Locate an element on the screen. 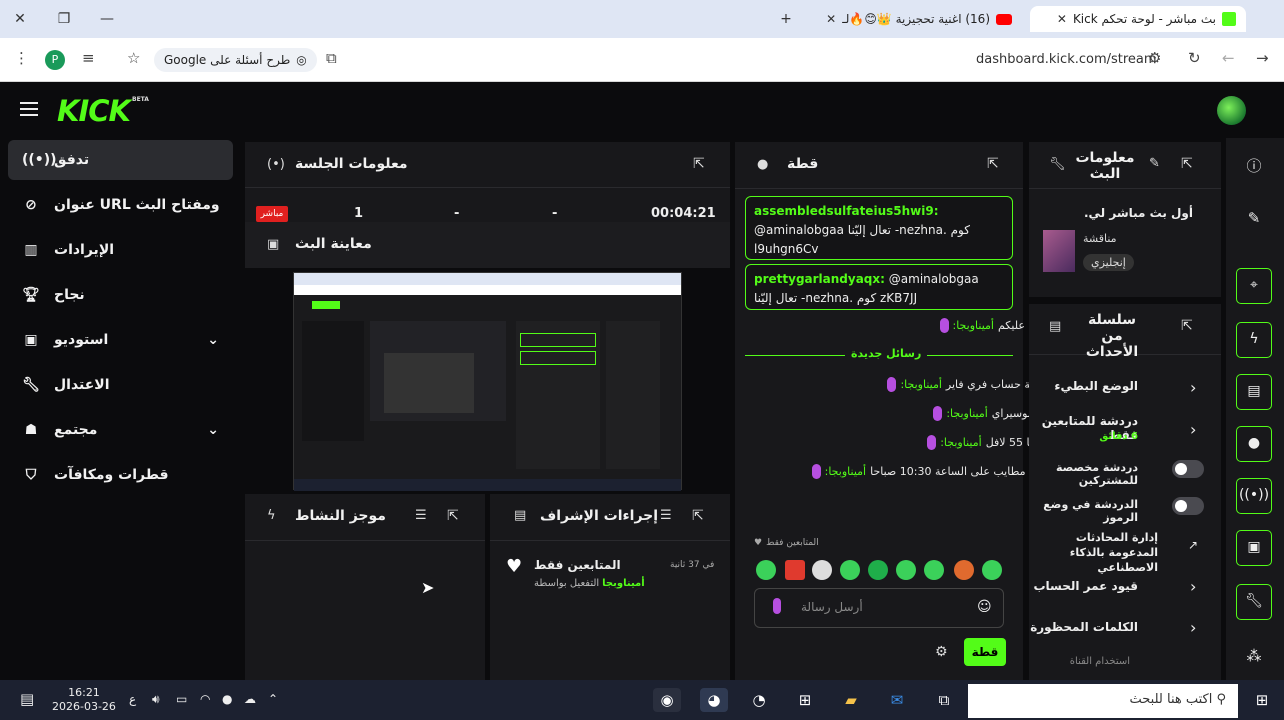 This screenshot has height=720, width=1284. chat-settings-icon: ⚙ is located at coordinates (941, 652).